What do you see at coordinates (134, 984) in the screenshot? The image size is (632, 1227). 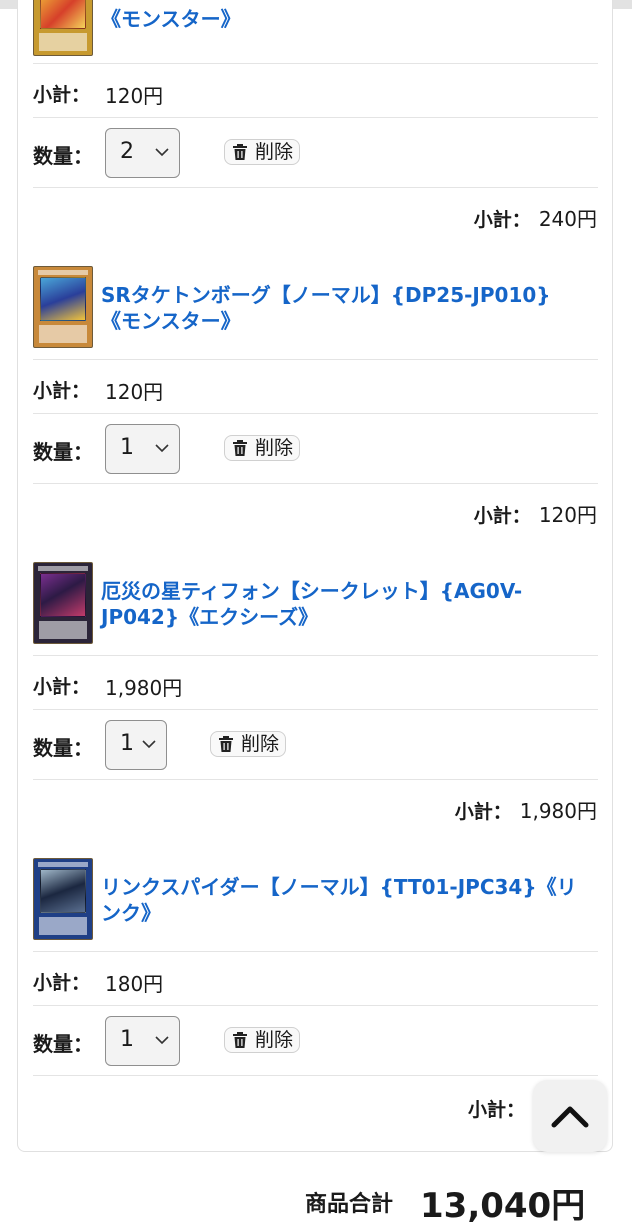 I see `unit-subtotal-value: 180円` at bounding box center [134, 984].